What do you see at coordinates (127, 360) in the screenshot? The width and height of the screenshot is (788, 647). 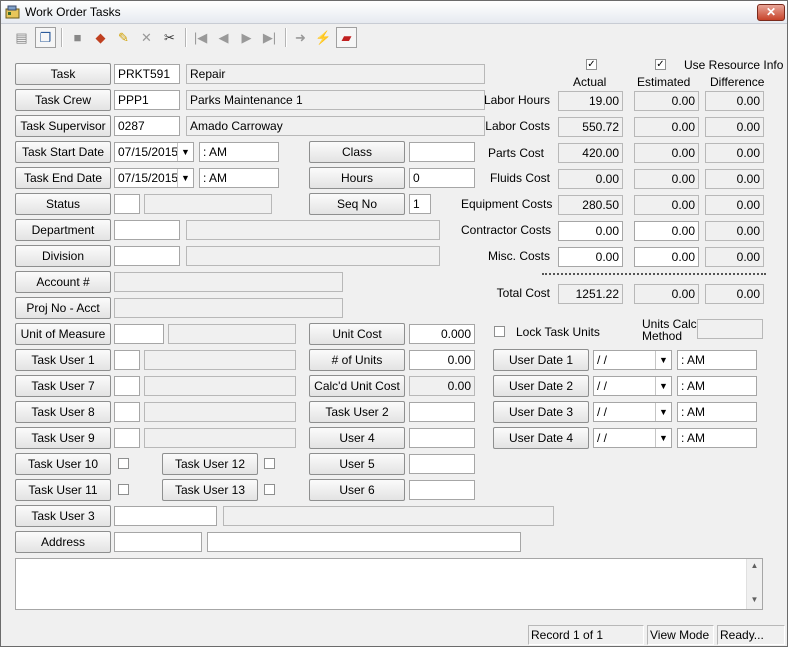 I see `task-user-1-code-field` at bounding box center [127, 360].